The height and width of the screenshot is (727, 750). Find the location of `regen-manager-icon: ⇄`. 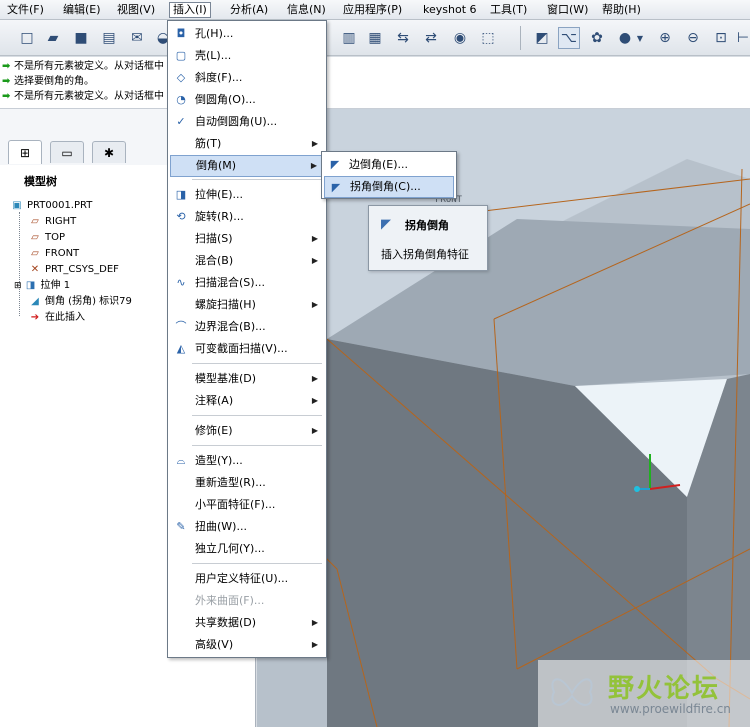

regen-manager-icon: ⇄ is located at coordinates (431, 38).